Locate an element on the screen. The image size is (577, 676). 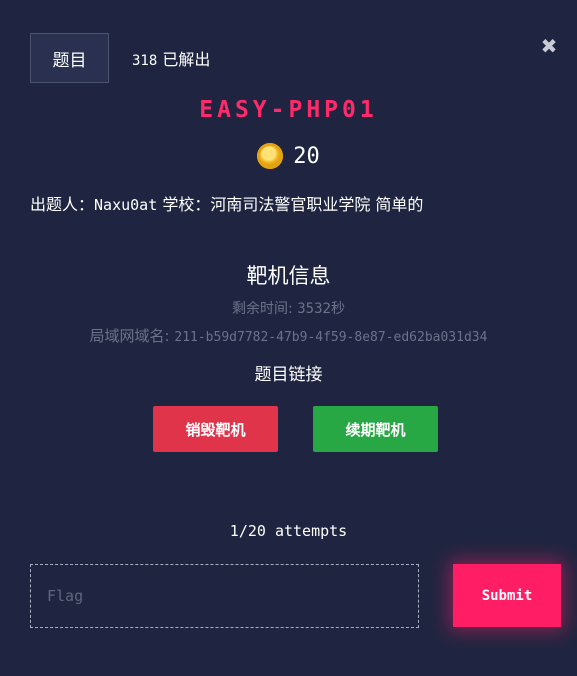
difficulty-label: 简单的 is located at coordinates (397, 204).